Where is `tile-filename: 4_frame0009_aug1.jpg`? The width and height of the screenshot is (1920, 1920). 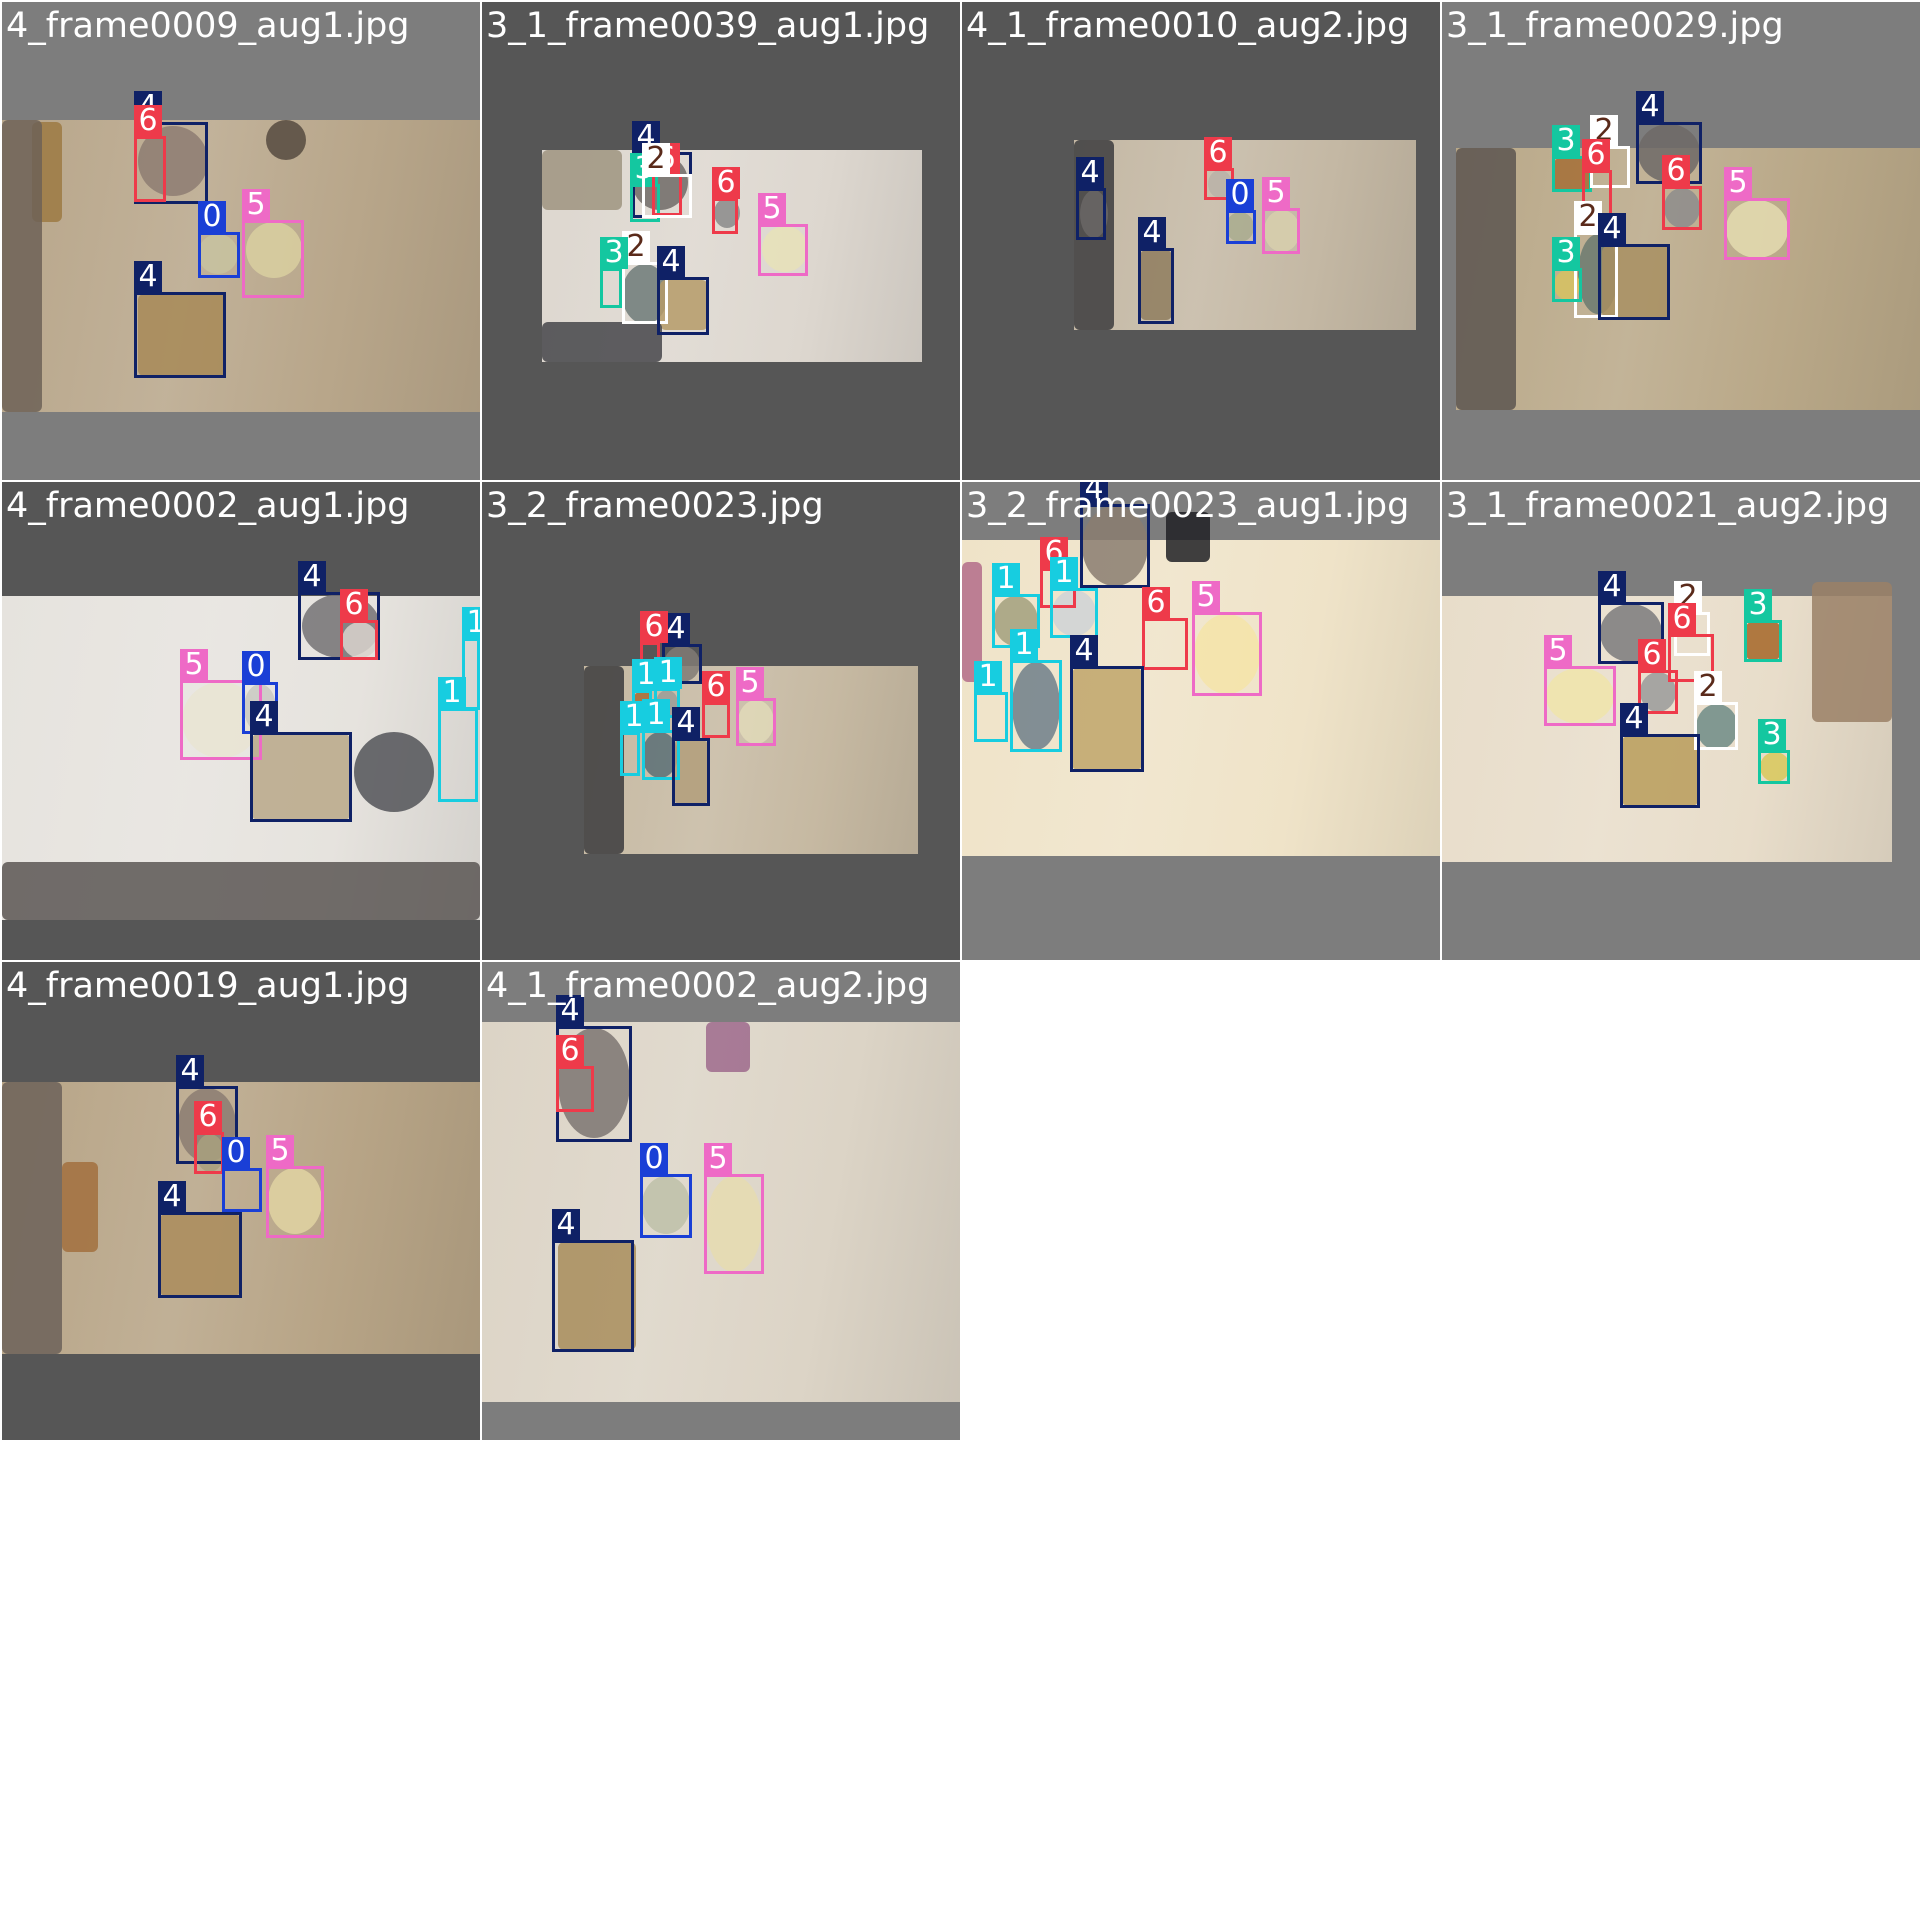 tile-filename: 4_frame0009_aug1.jpg is located at coordinates (208, 26).